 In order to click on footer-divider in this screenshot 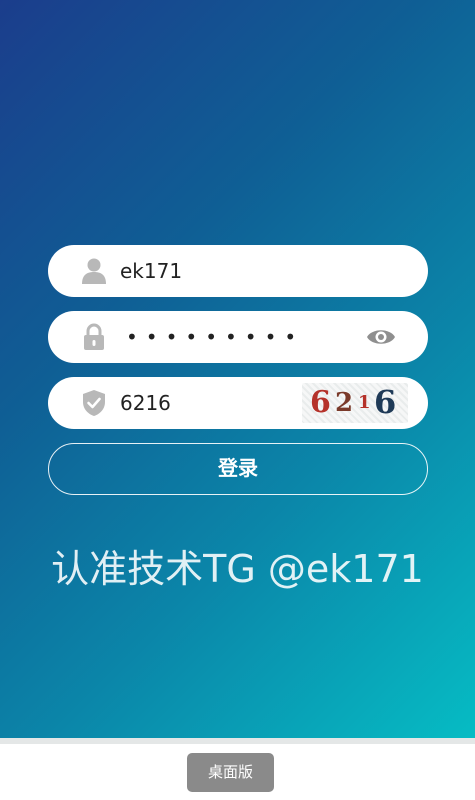, I will do `click(237, 741)`.